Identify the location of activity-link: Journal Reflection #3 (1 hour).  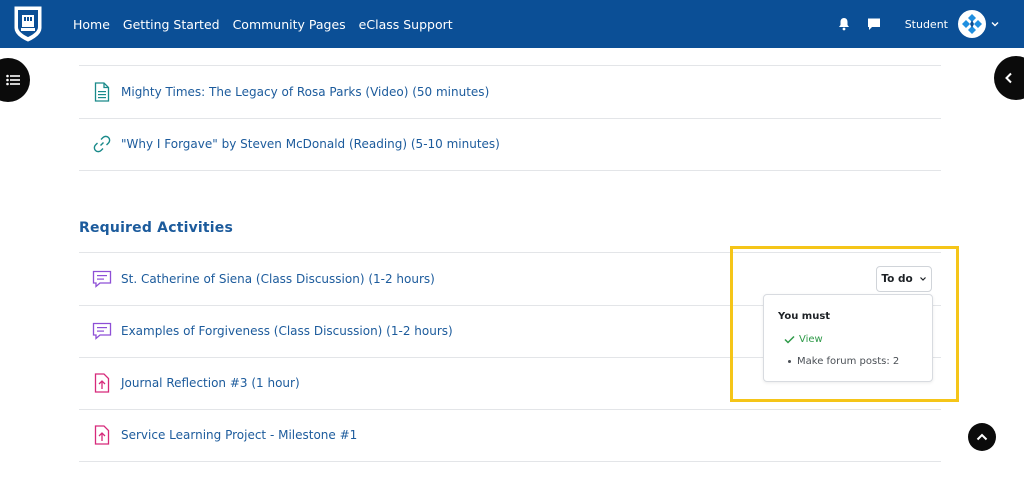
(210, 383).